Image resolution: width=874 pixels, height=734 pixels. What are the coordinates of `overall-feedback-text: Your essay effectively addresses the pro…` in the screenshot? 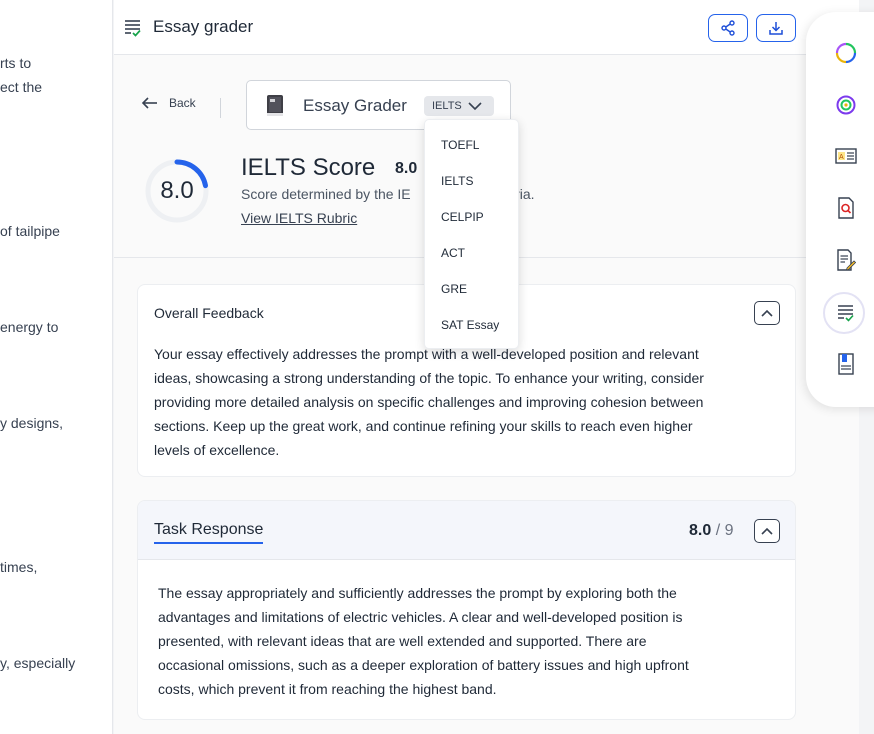 It's located at (429, 402).